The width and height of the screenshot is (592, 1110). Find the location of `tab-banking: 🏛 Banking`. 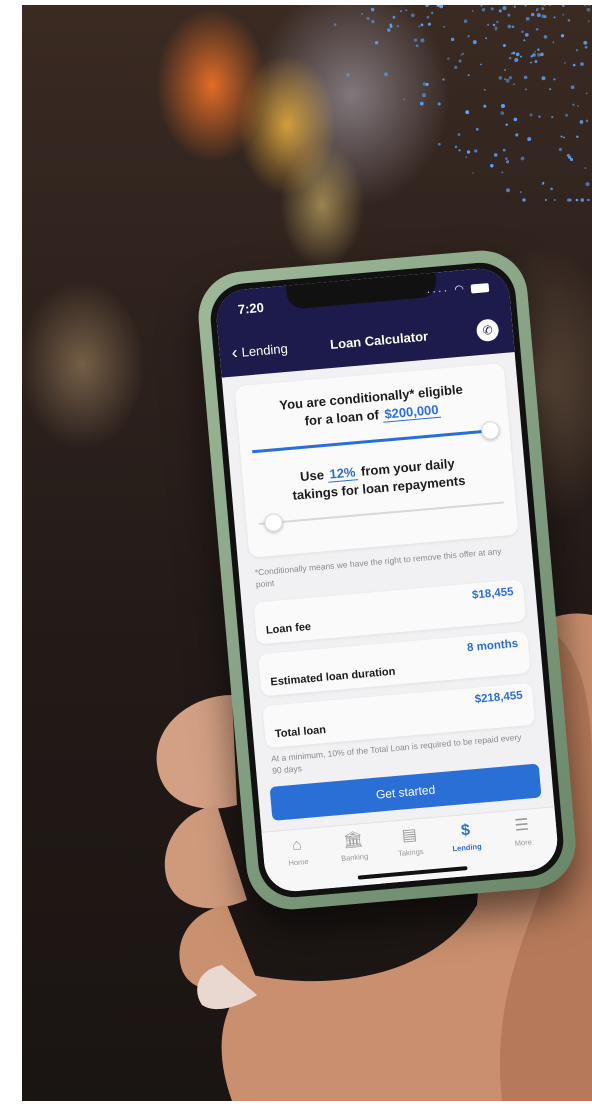

tab-banking: 🏛 Banking is located at coordinates (354, 859).